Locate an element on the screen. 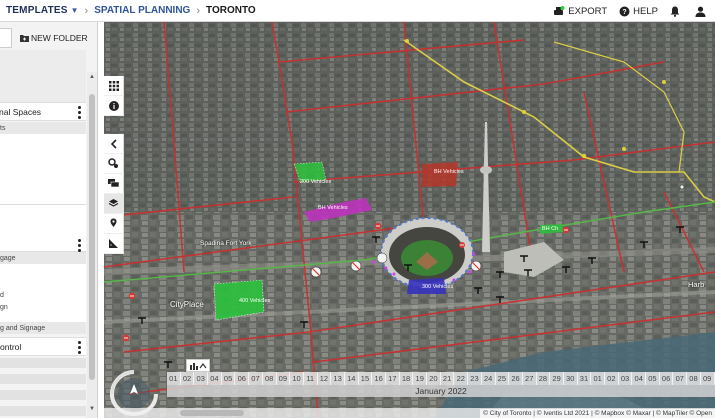 The width and height of the screenshot is (715, 418). collapse-button is located at coordinates (113, 144).